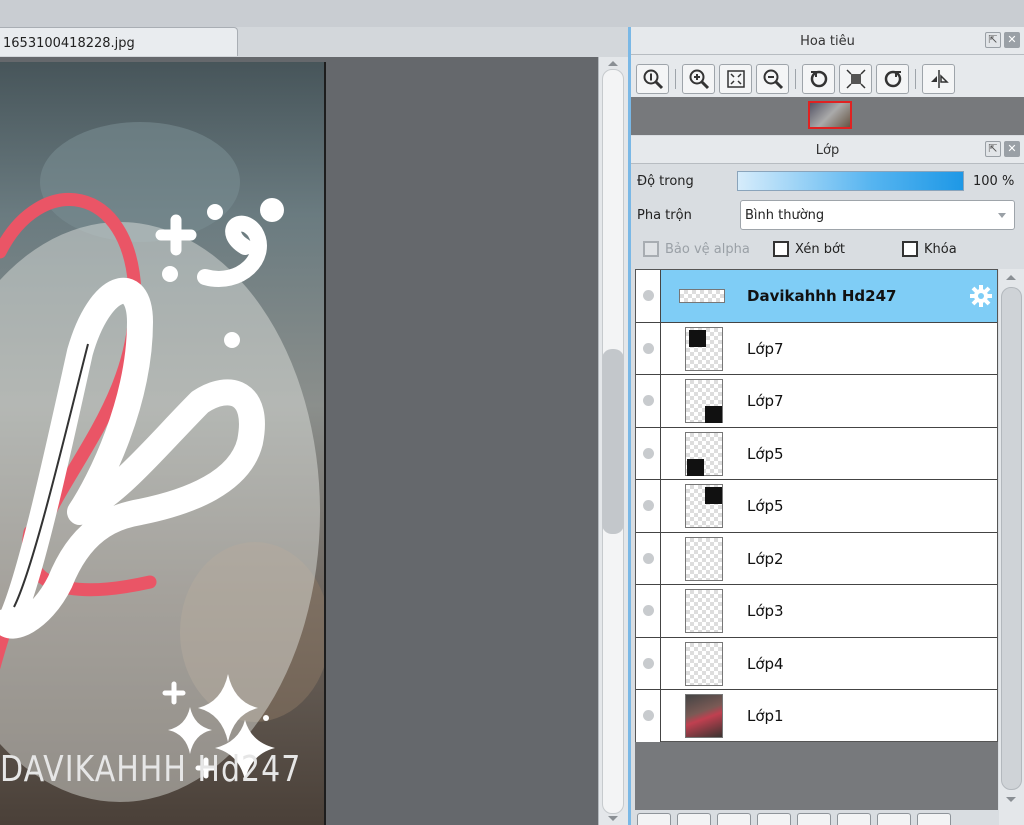  Describe the element at coordinates (654, 819) in the screenshot. I see `new-layer-button` at that location.